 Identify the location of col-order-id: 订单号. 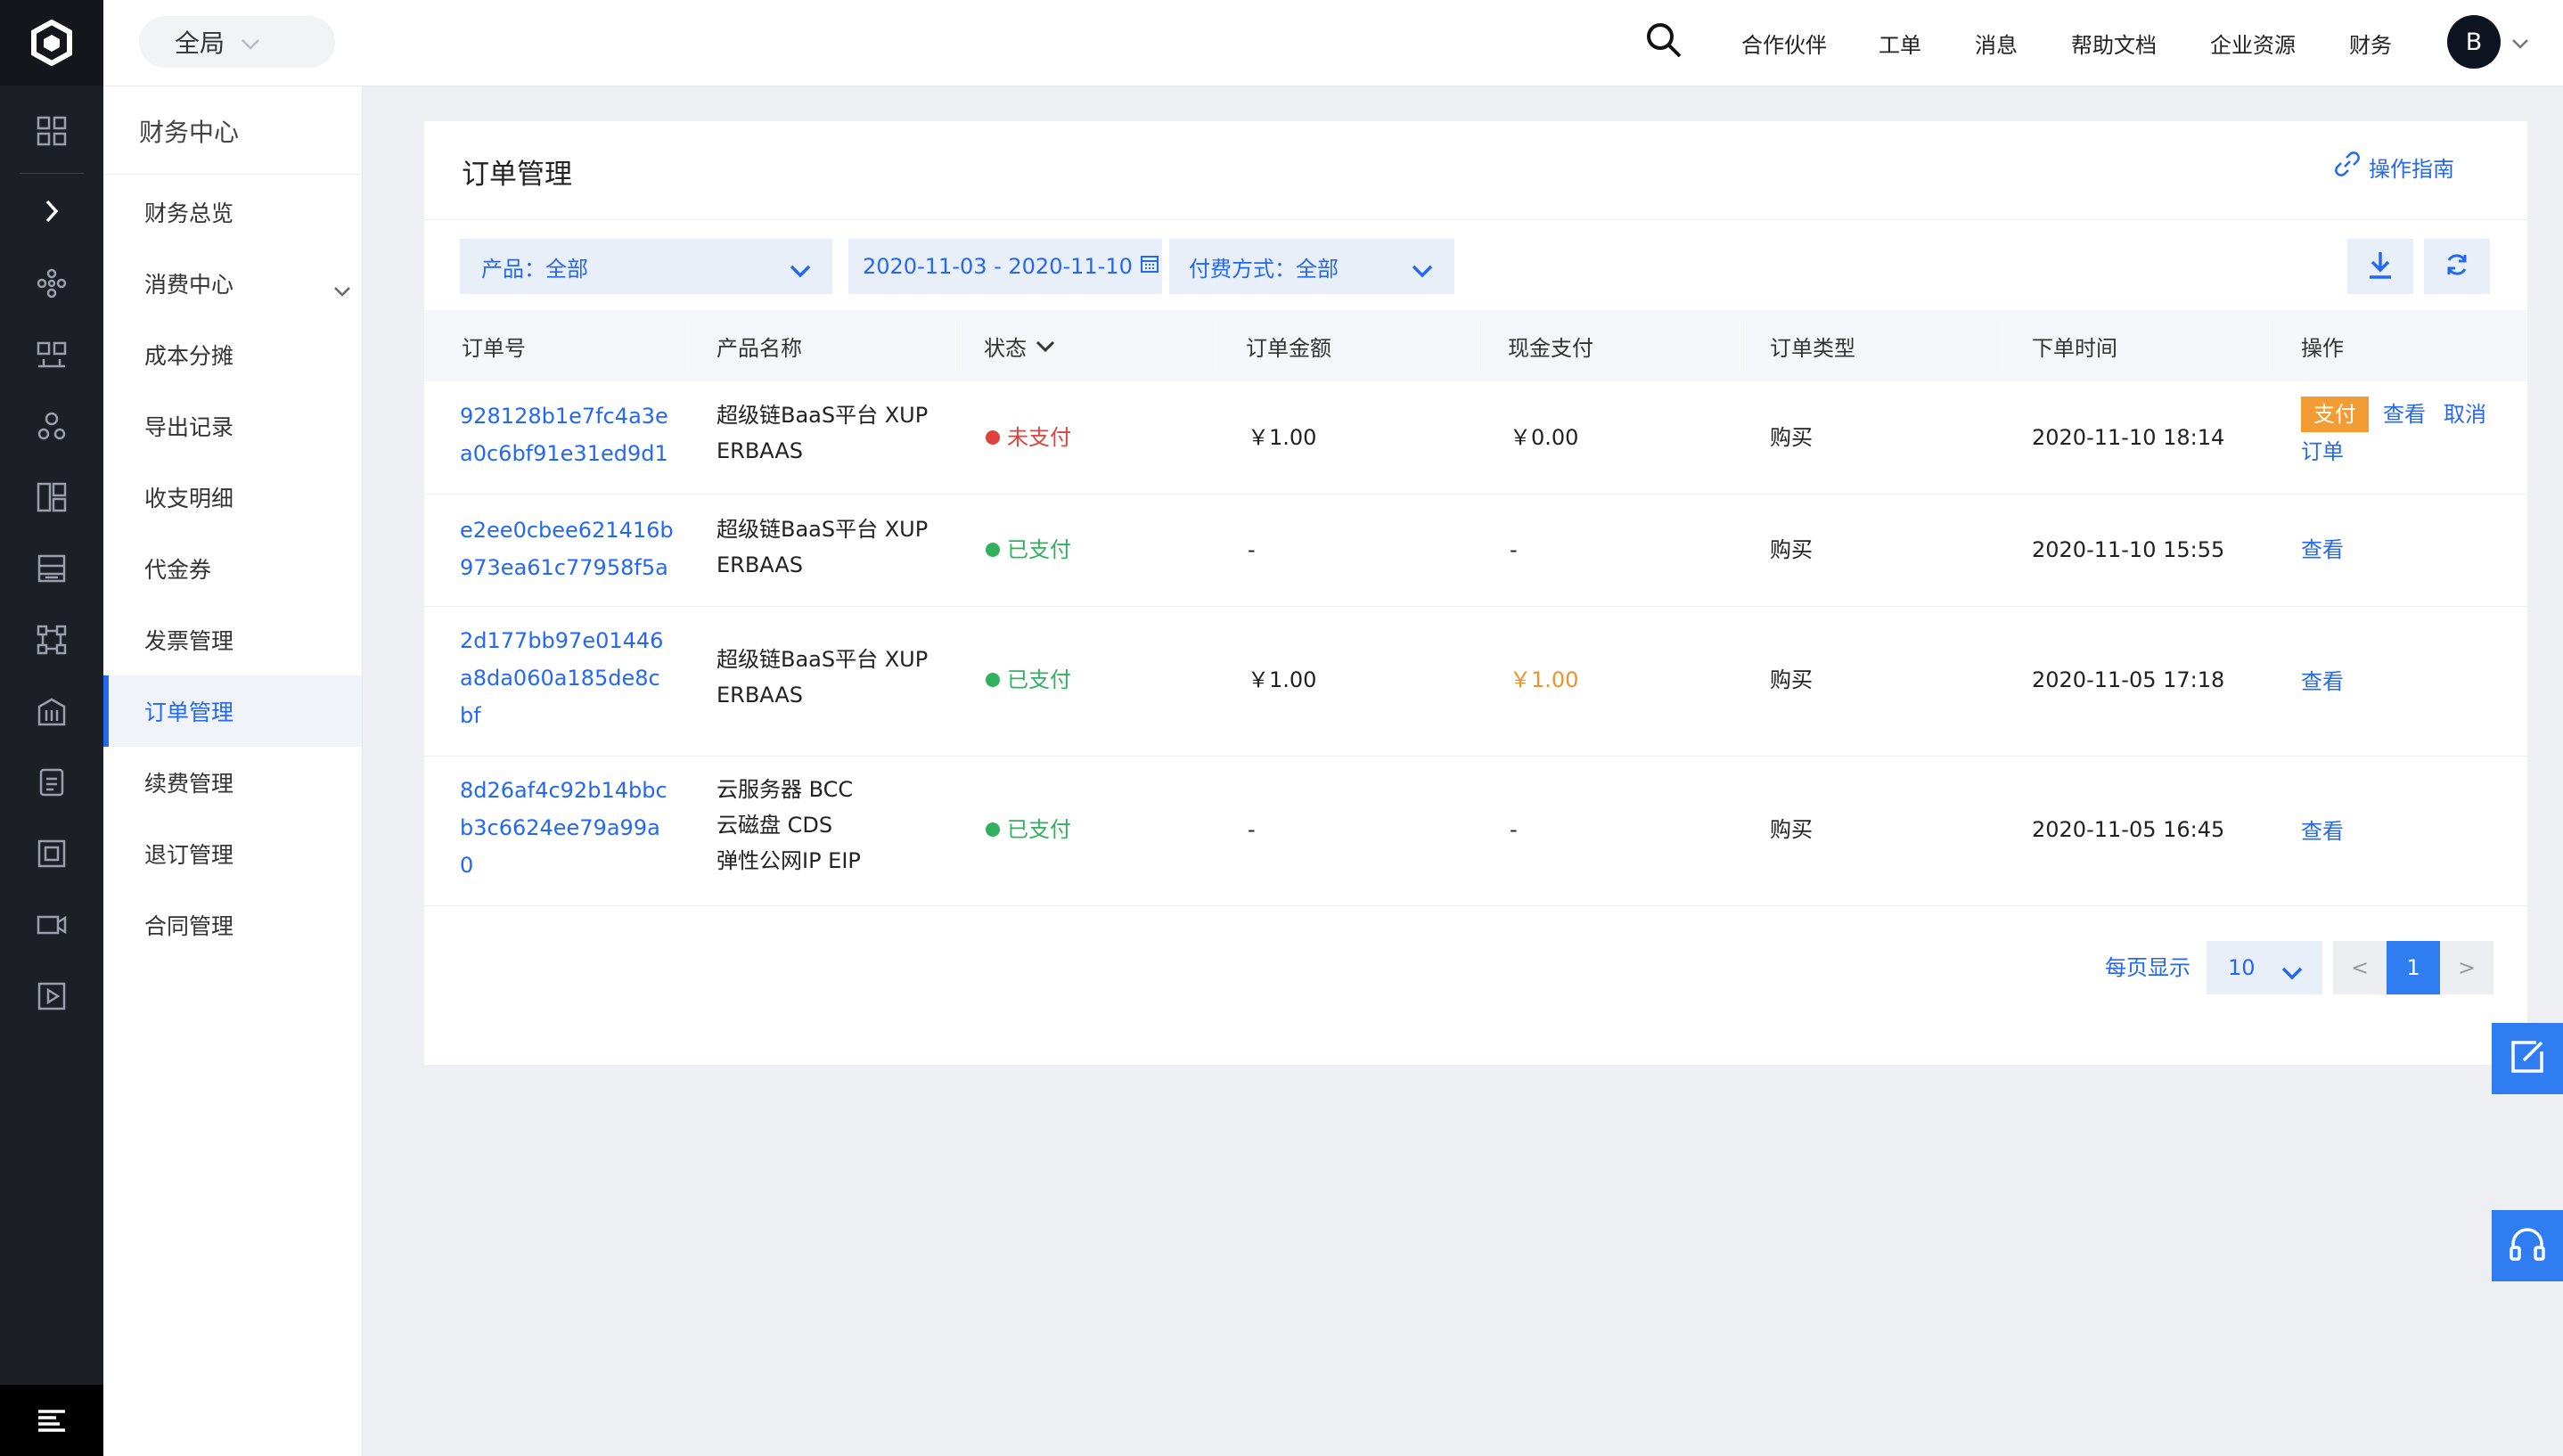
(494, 348).